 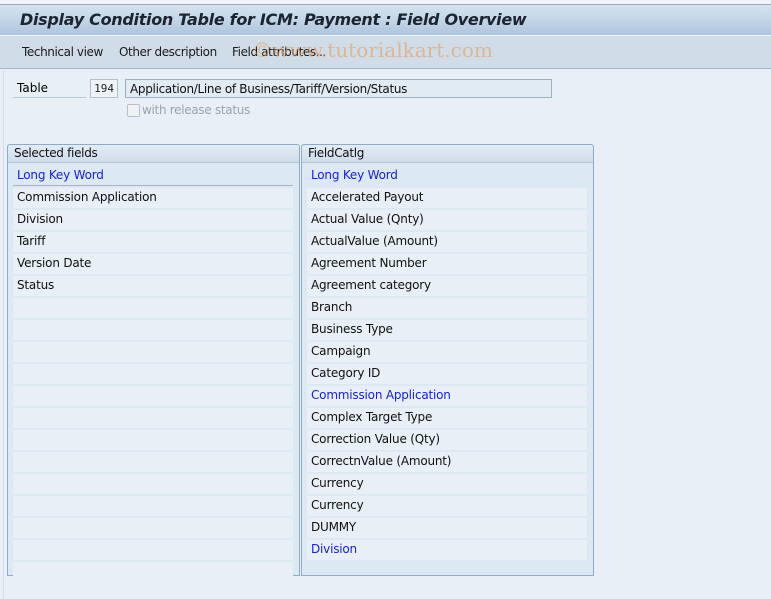 I want to click on field-catalog-row: Agreement Number, so click(x=447, y=264).